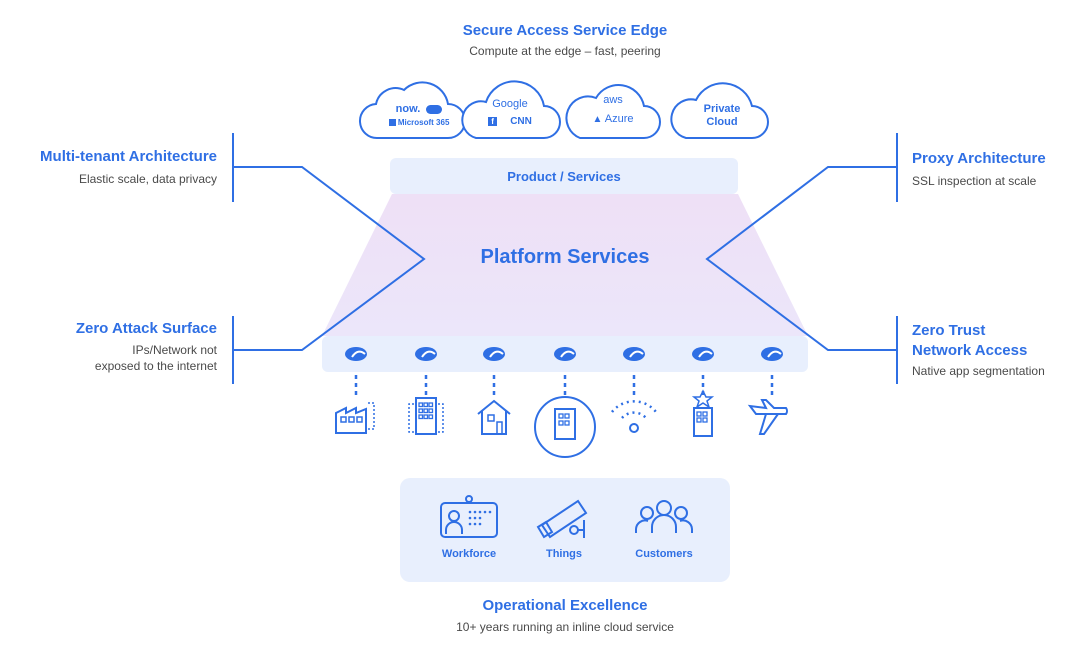  Describe the element at coordinates (565, 605) in the screenshot. I see `operational-excellence-title: Operational Excellence` at that location.